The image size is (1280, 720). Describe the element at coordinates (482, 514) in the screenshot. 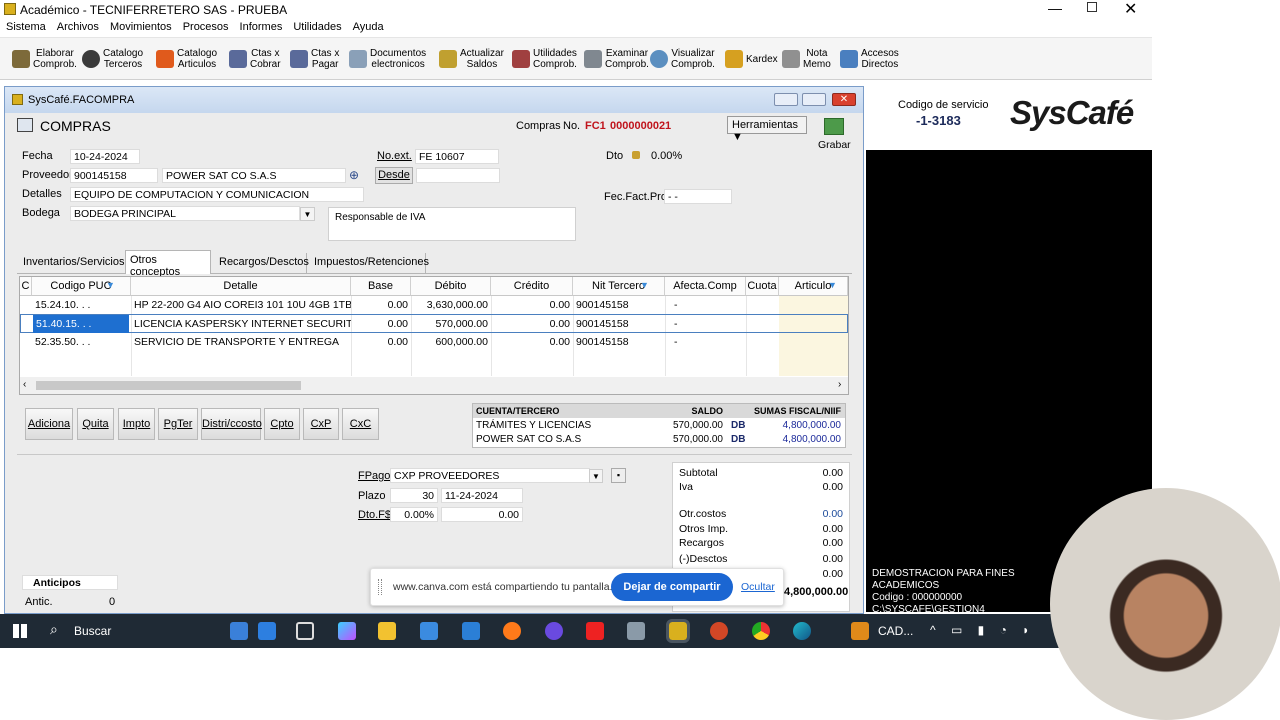

I see `dtof-value-field: 0.00` at that location.